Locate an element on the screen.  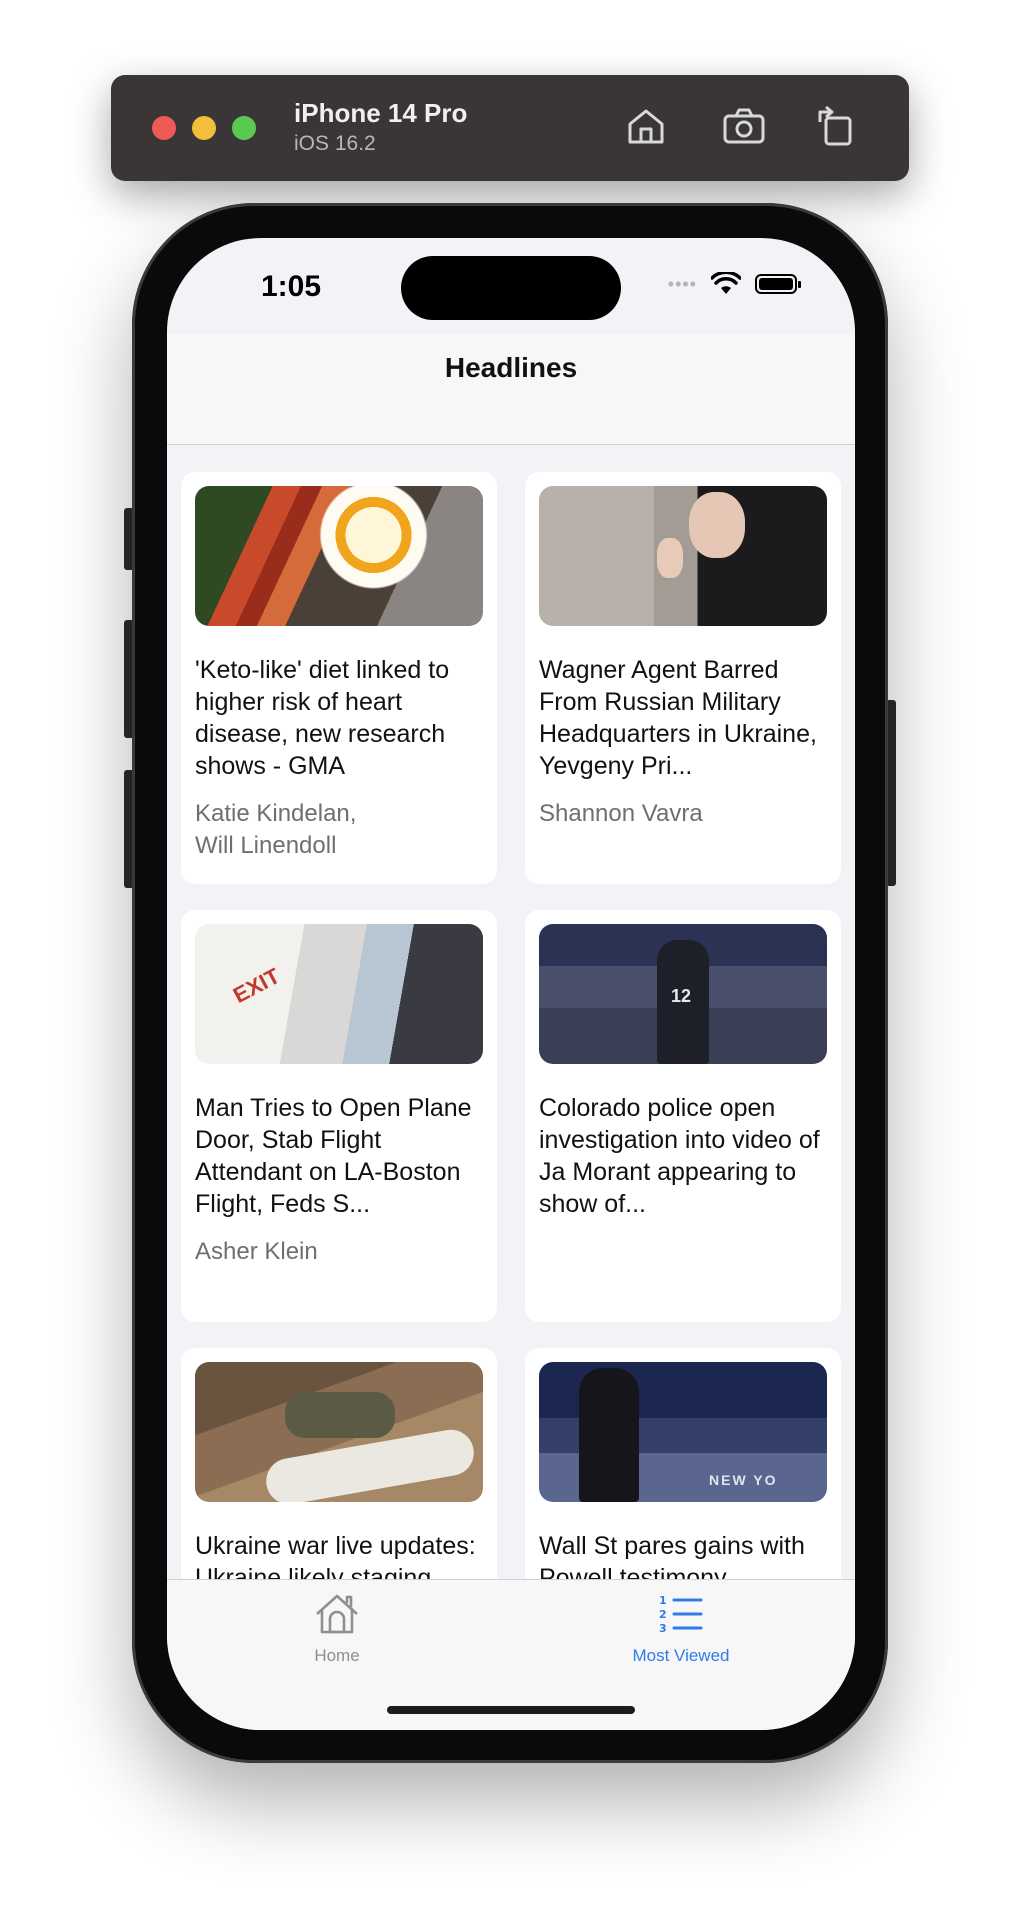
article-author: Katie Kindelan, Will Linendoll is located at coordinates (276, 829).